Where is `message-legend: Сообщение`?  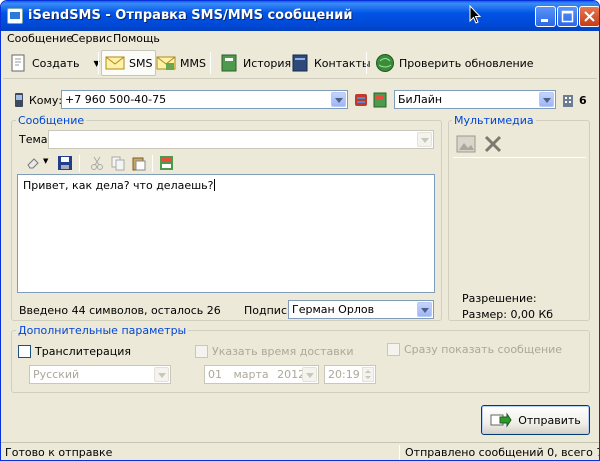 message-legend: Сообщение is located at coordinates (51, 120).